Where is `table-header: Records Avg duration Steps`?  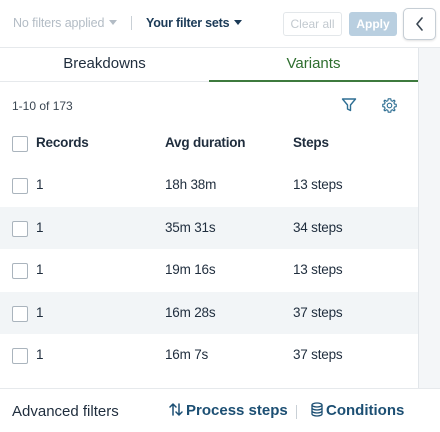
table-header: Records Avg duration Steps is located at coordinates (209, 142).